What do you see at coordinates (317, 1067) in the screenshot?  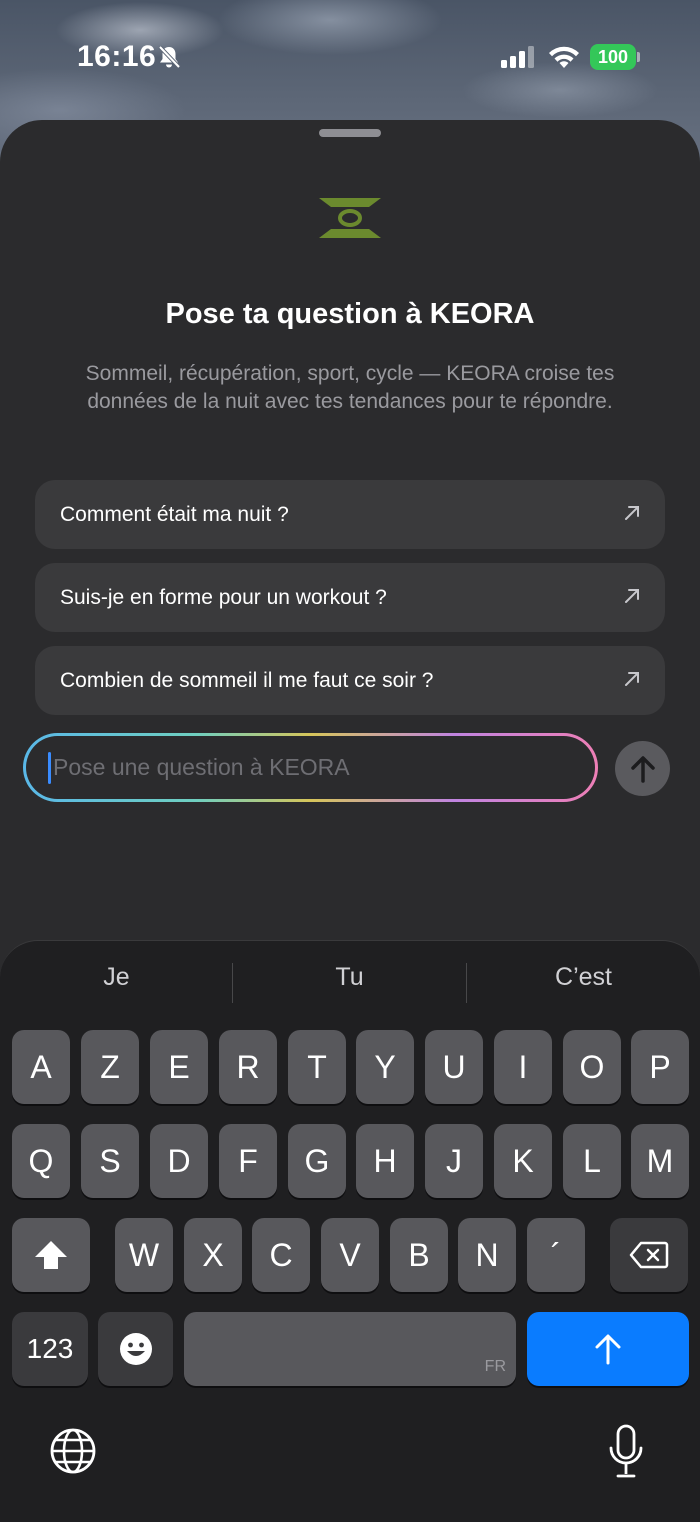 I see `key-t: T` at bounding box center [317, 1067].